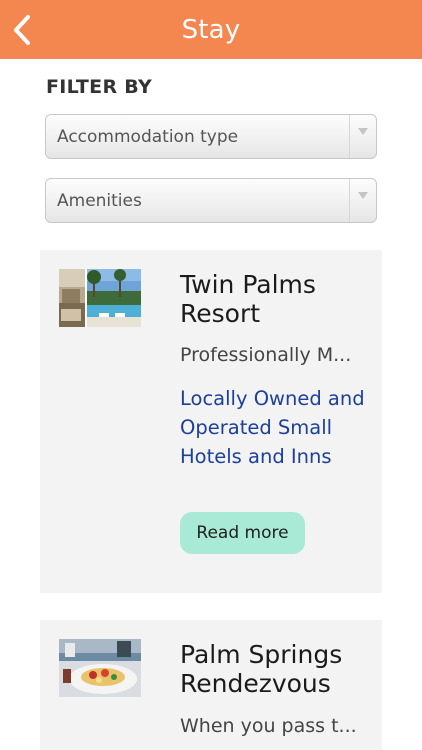 The image size is (422, 750). I want to click on back-button, so click(22, 30).